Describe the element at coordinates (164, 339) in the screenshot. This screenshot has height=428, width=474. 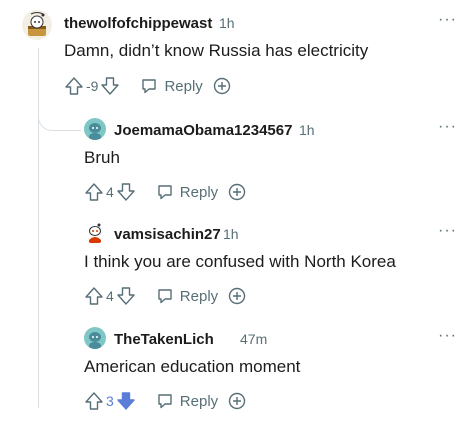
I see `comment-username: TheTakenLich` at that location.